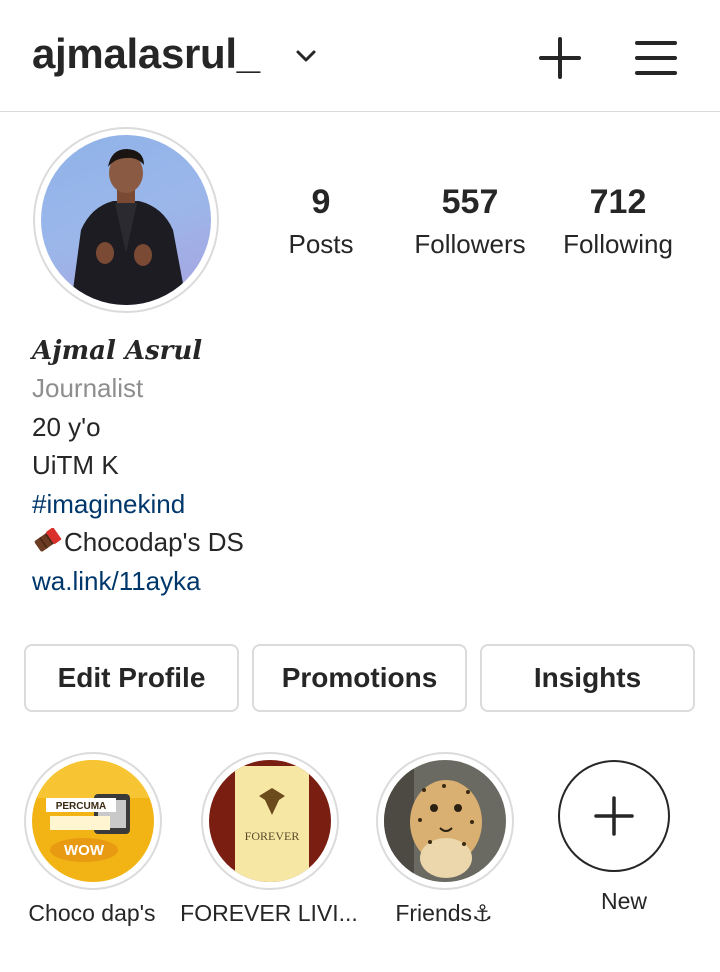 The height and width of the screenshot is (972, 720). I want to click on following-count: 712, so click(618, 202).